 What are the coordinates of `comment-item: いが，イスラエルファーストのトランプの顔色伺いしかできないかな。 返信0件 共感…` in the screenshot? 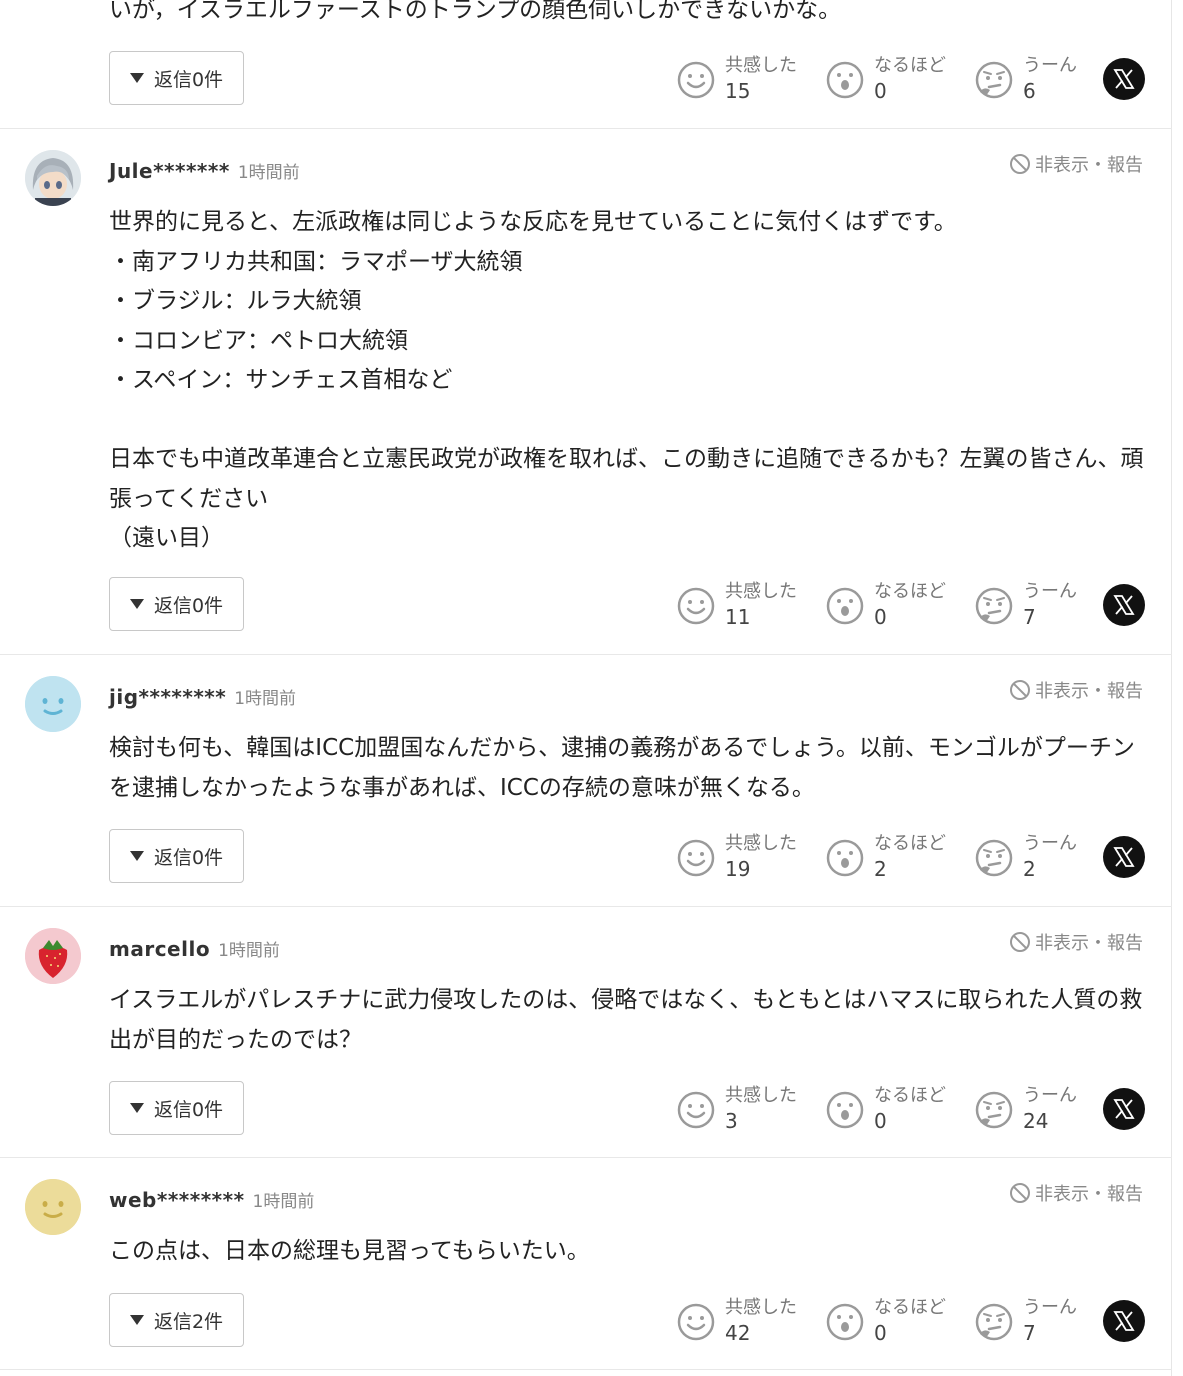 It's located at (586, 64).